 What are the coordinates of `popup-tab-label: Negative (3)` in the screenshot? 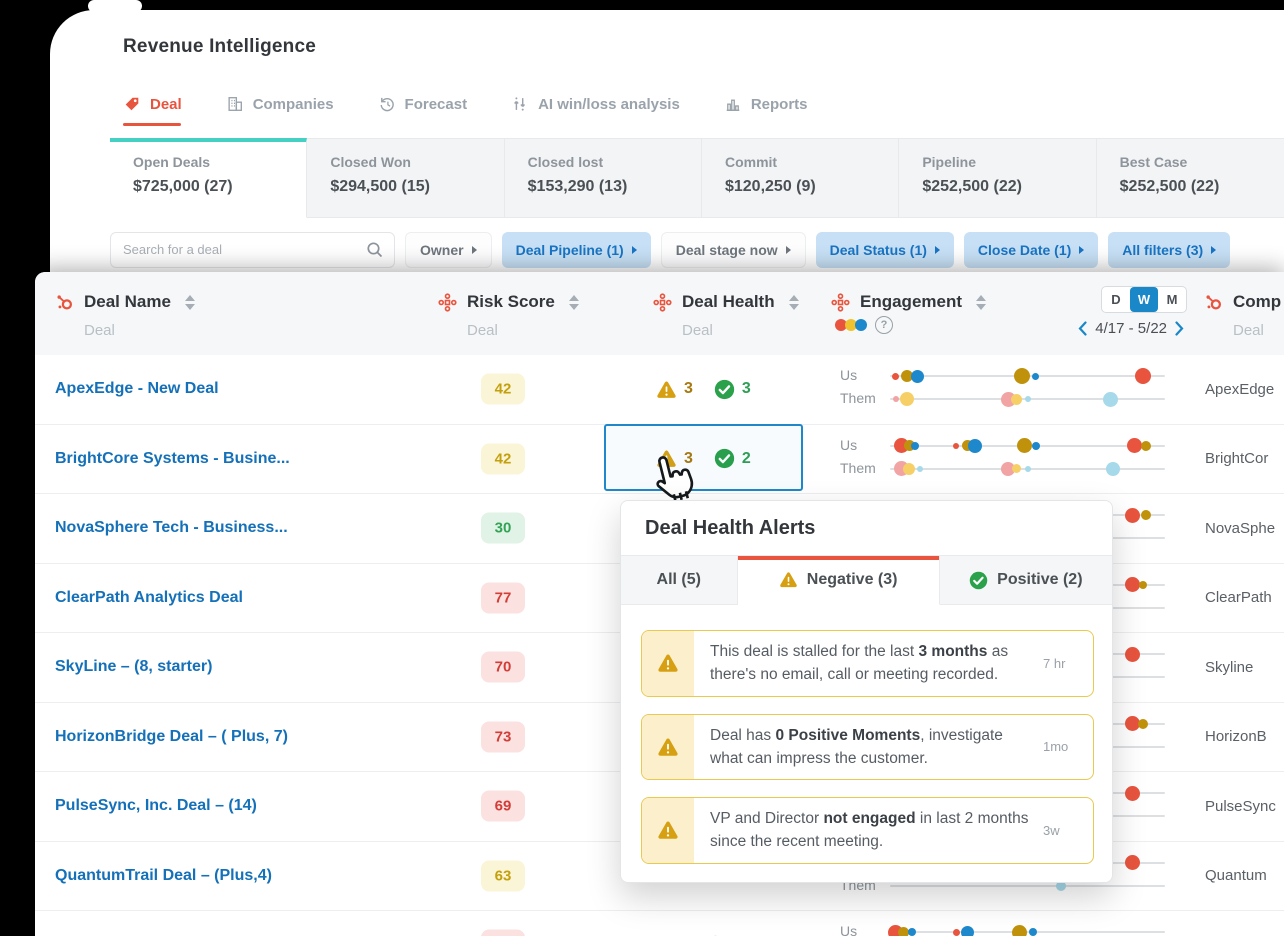 It's located at (852, 579).